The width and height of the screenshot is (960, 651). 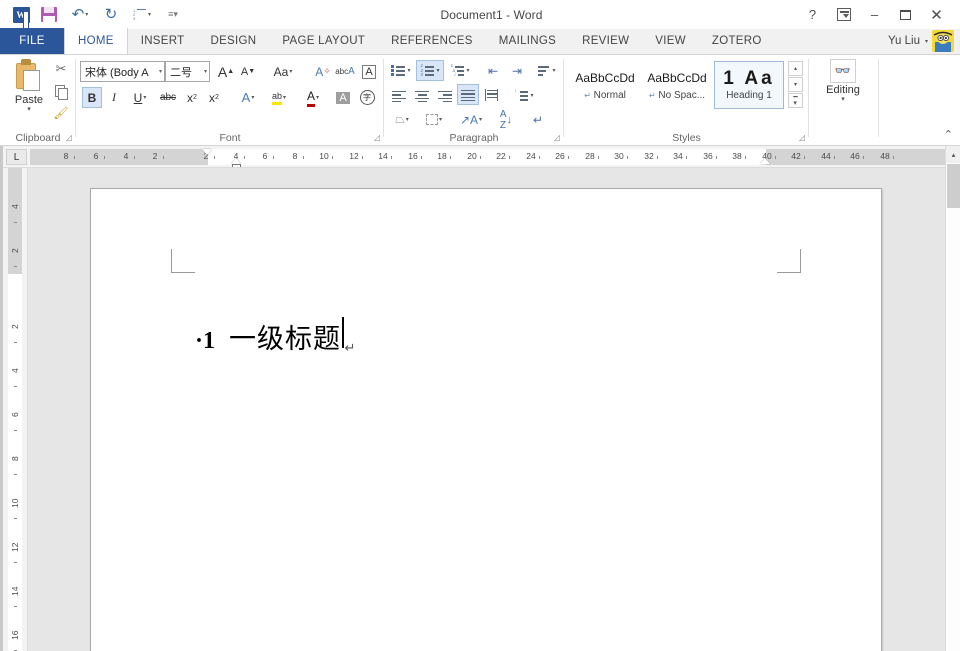 What do you see at coordinates (445, 95) in the screenshot?
I see `align-right-button` at bounding box center [445, 95].